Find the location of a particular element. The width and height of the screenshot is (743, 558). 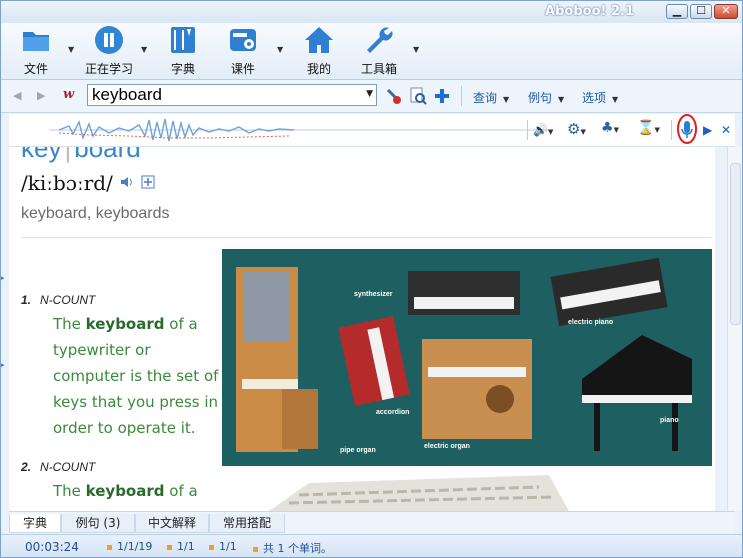

ribbon-courseware-label: 课件 is located at coordinates (242, 69).